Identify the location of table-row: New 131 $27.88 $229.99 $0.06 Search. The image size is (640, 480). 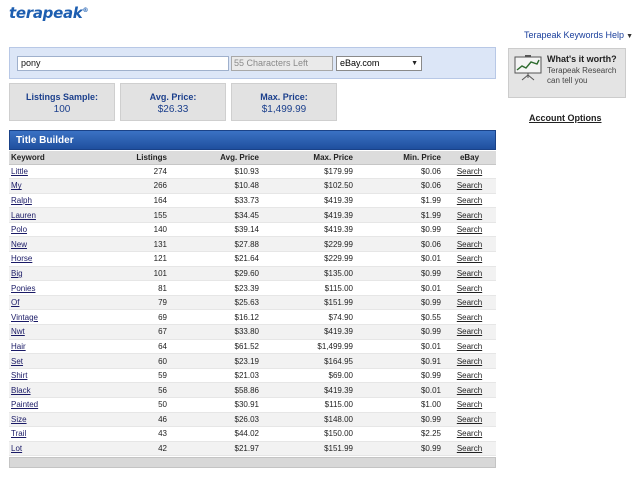
(252, 244).